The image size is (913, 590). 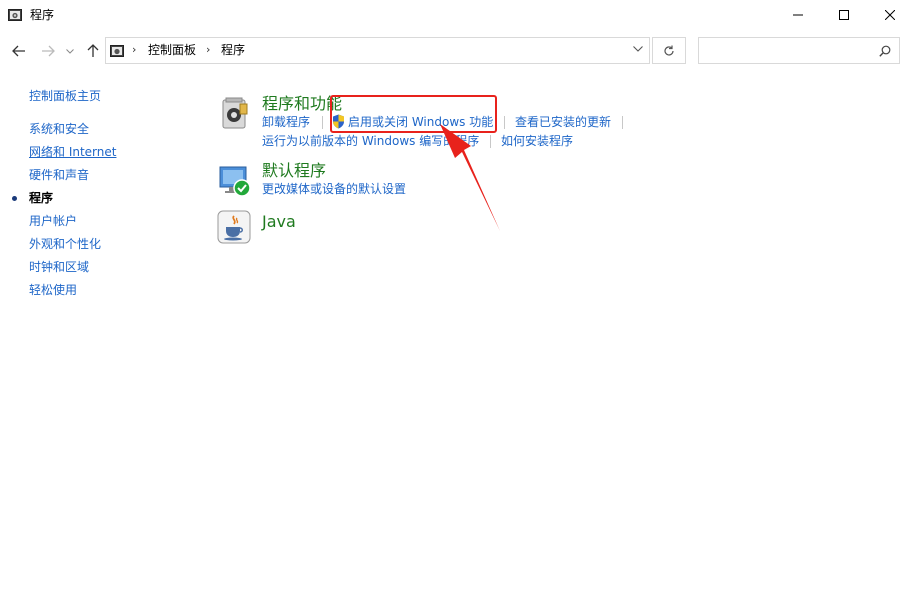 I want to click on maximize-icon, so click(x=844, y=15).